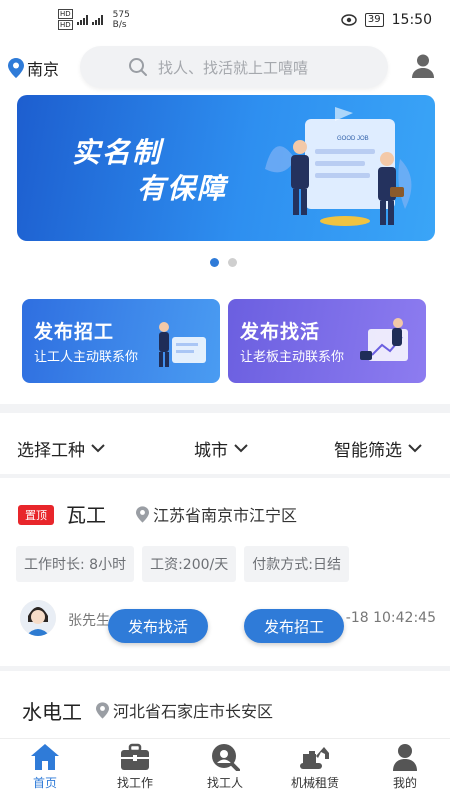 This screenshot has width=450, height=800. I want to click on filter-smart: 智能筛选, so click(378, 448).